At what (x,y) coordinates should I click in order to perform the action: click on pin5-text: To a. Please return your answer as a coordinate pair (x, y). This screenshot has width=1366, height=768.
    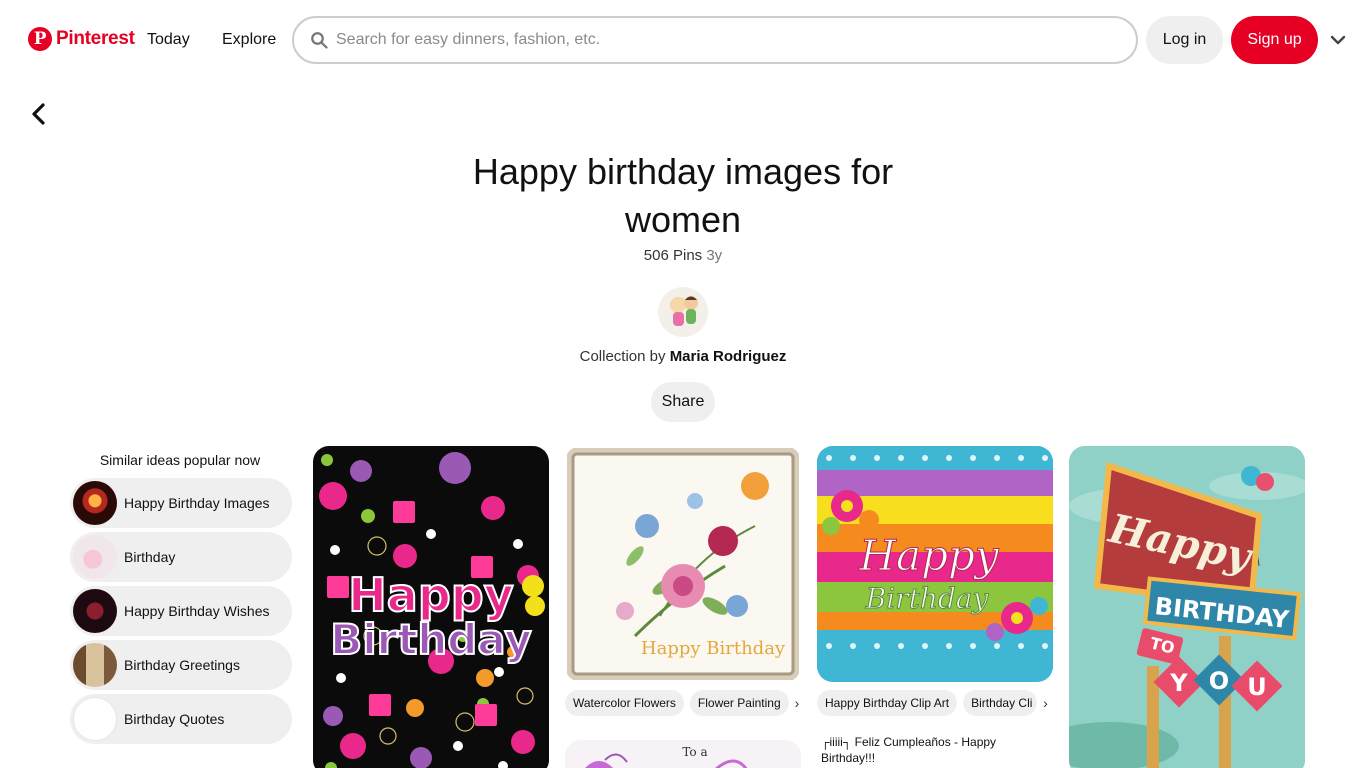
    Looking at the image, I should click on (694, 752).